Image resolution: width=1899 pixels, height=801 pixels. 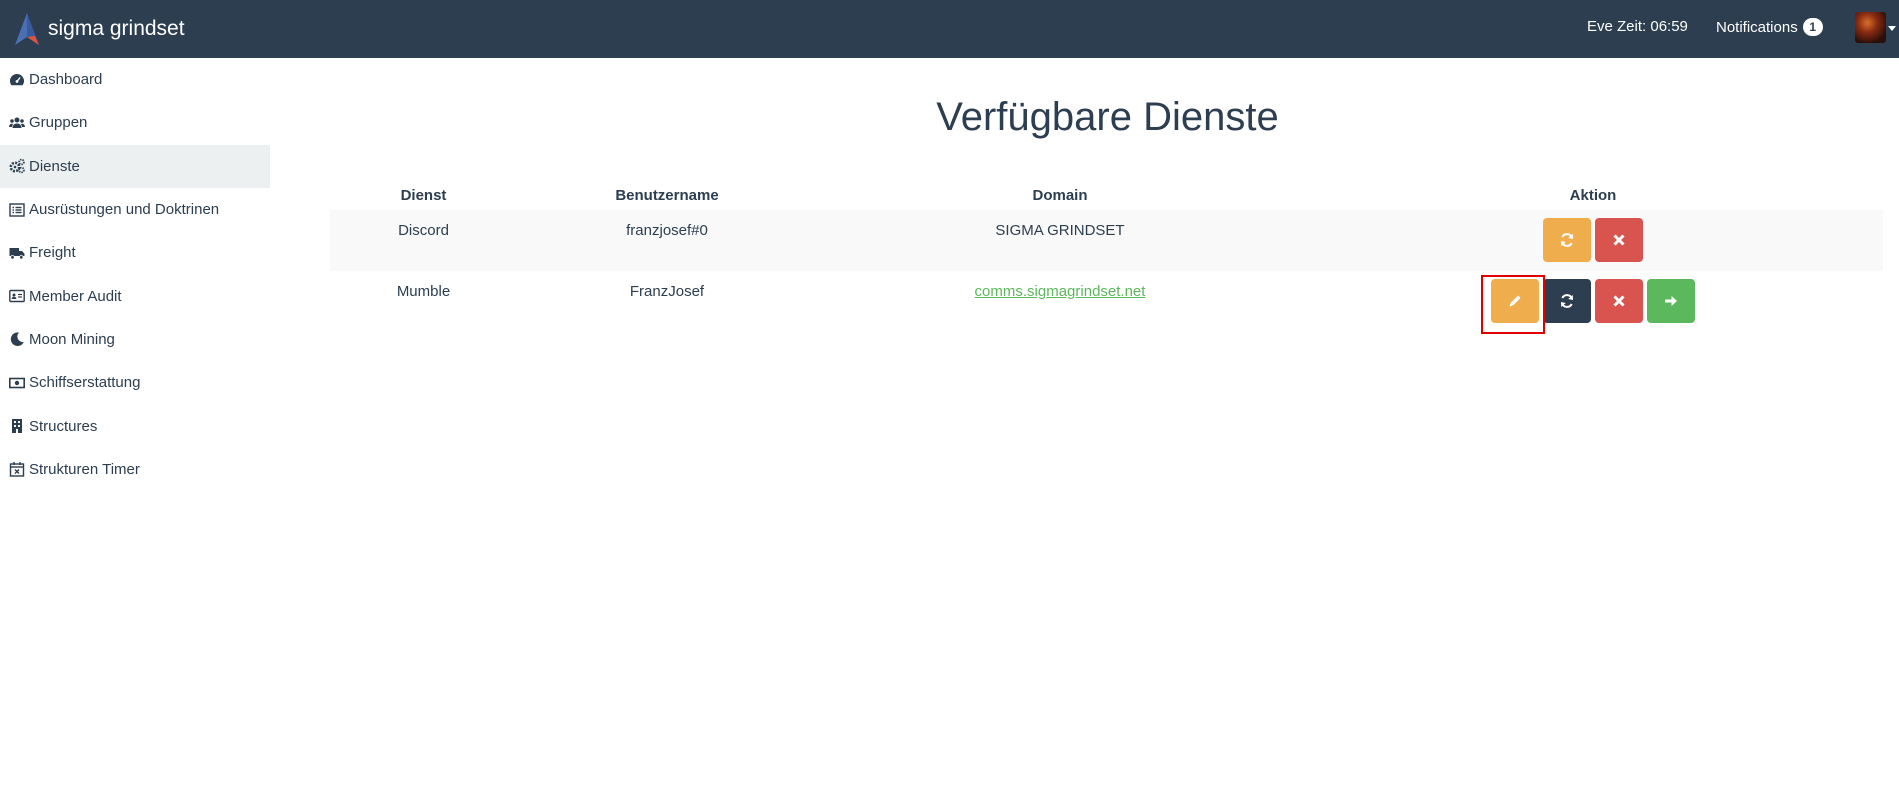 I want to click on sidebar-item-strukturen-timer: Strukturen Timer, so click(x=135, y=469).